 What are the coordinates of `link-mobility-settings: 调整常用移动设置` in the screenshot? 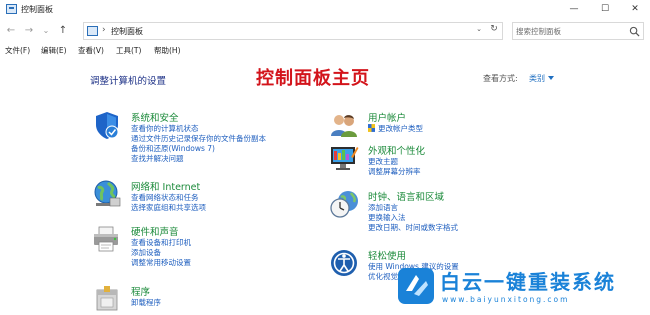 It's located at (161, 263).